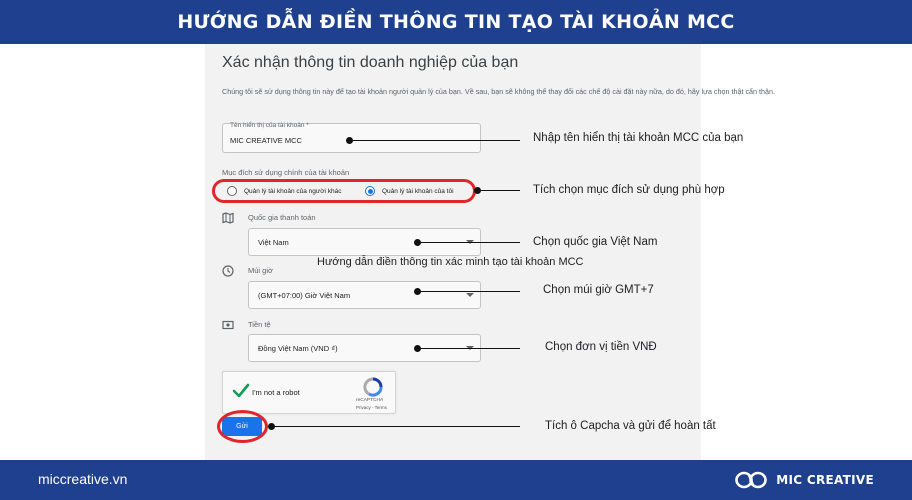 The width and height of the screenshot is (912, 500). What do you see at coordinates (373, 387) in the screenshot?
I see `recaptcha-logo-icon` at bounding box center [373, 387].